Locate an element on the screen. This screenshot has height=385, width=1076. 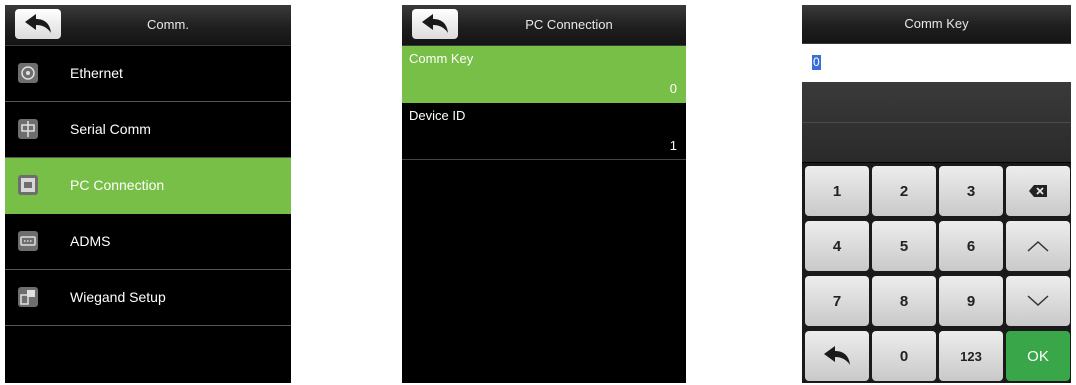
up-key is located at coordinates (1038, 246).